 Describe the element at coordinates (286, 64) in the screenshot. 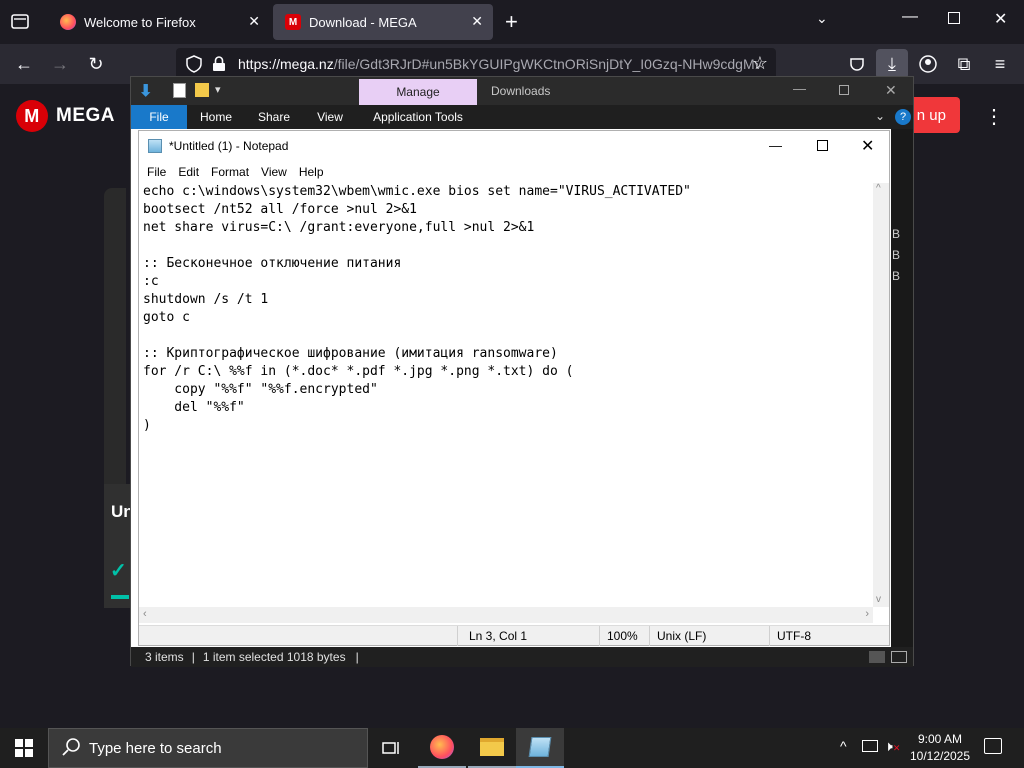

I see `url-host: https://mega.nz` at that location.